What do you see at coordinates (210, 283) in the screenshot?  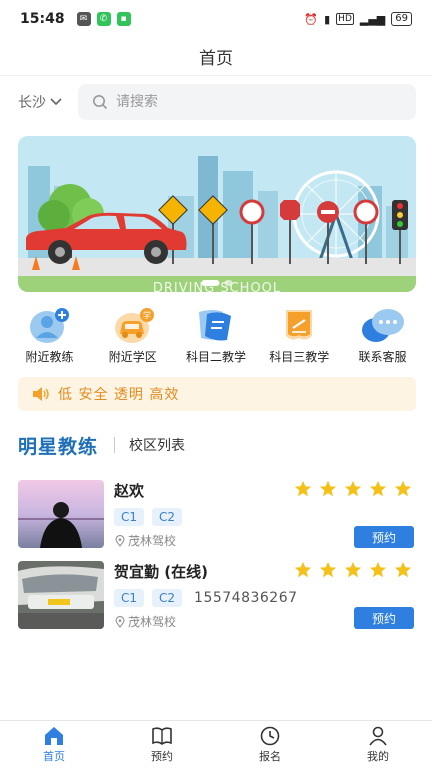 I see `banner-dot-active` at bounding box center [210, 283].